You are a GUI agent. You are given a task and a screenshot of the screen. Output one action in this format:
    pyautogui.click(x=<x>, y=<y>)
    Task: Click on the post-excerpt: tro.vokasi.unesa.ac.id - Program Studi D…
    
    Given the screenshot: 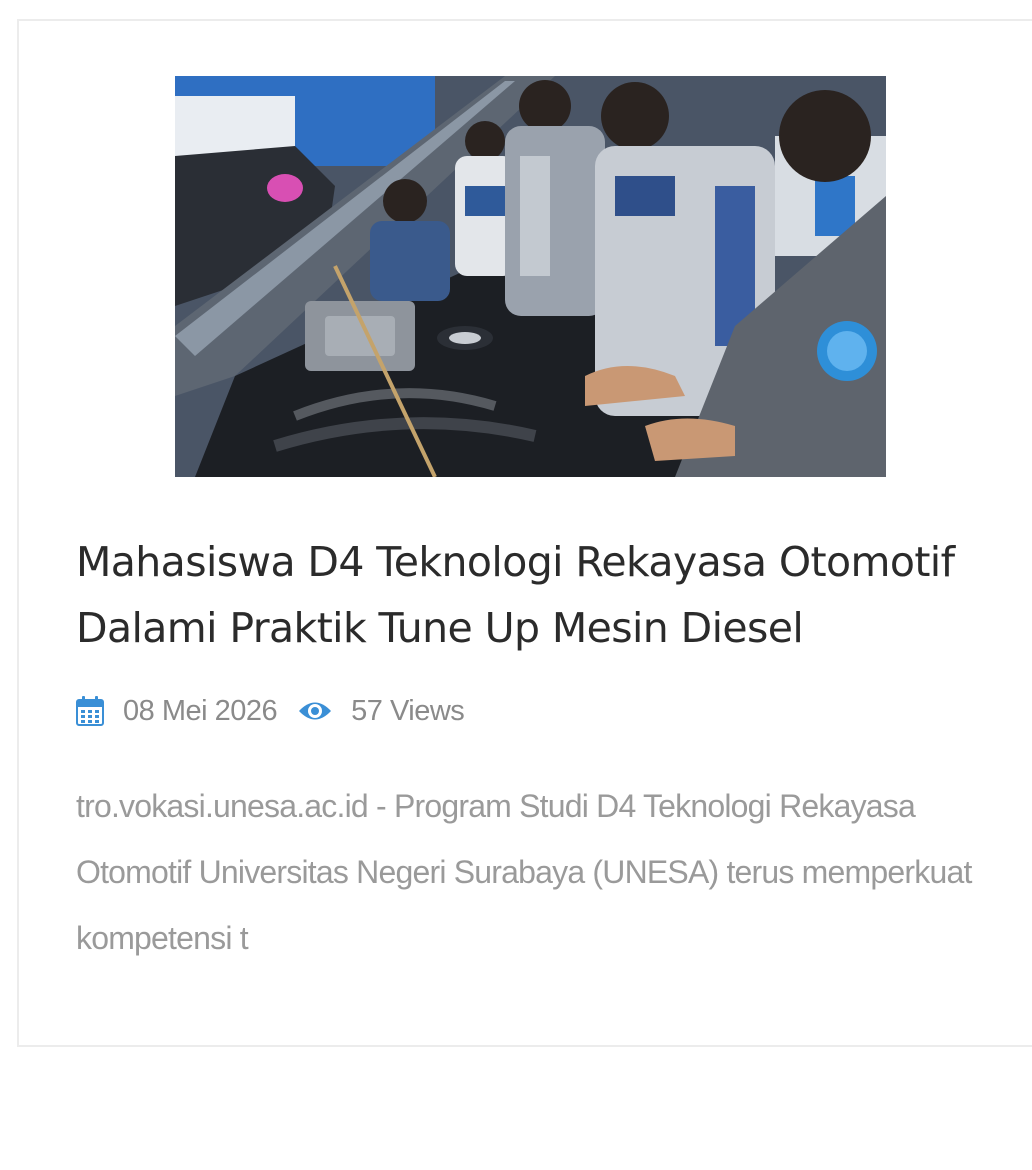 What is the action you would take?
    pyautogui.click(x=524, y=872)
    